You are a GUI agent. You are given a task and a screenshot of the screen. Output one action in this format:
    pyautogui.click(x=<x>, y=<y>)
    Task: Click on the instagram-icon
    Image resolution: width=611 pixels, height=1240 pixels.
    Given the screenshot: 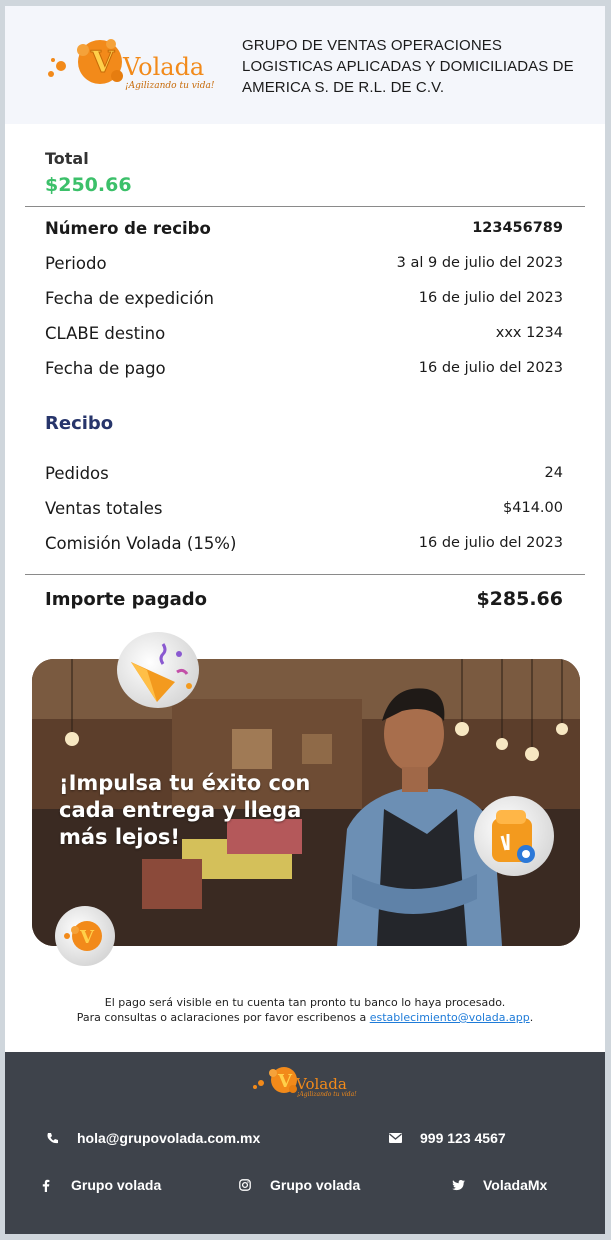 What is the action you would take?
    pyautogui.click(x=245, y=1185)
    